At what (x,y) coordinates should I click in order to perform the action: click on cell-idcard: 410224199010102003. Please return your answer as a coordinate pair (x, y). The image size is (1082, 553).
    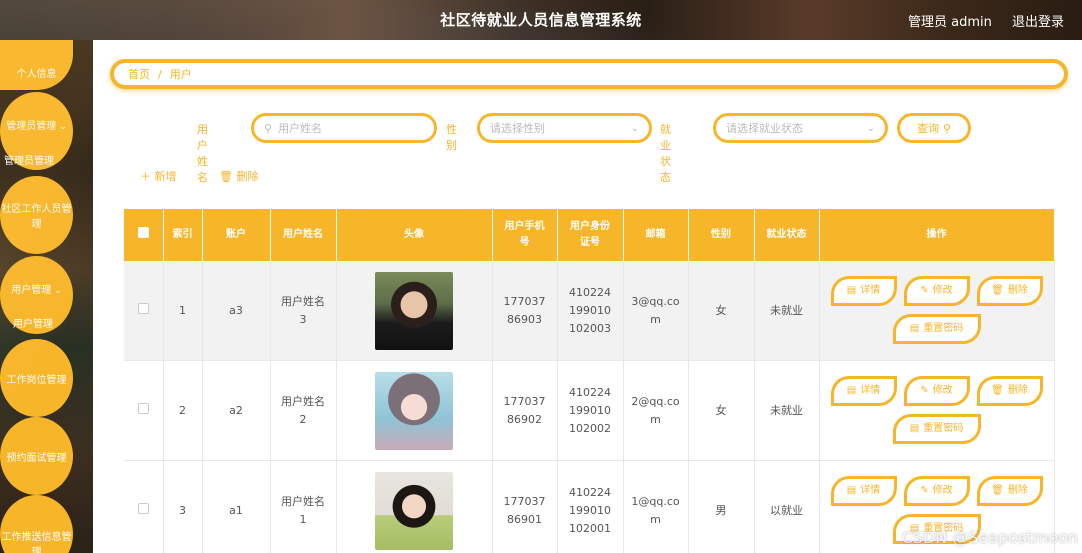
    Looking at the image, I should click on (590, 311).